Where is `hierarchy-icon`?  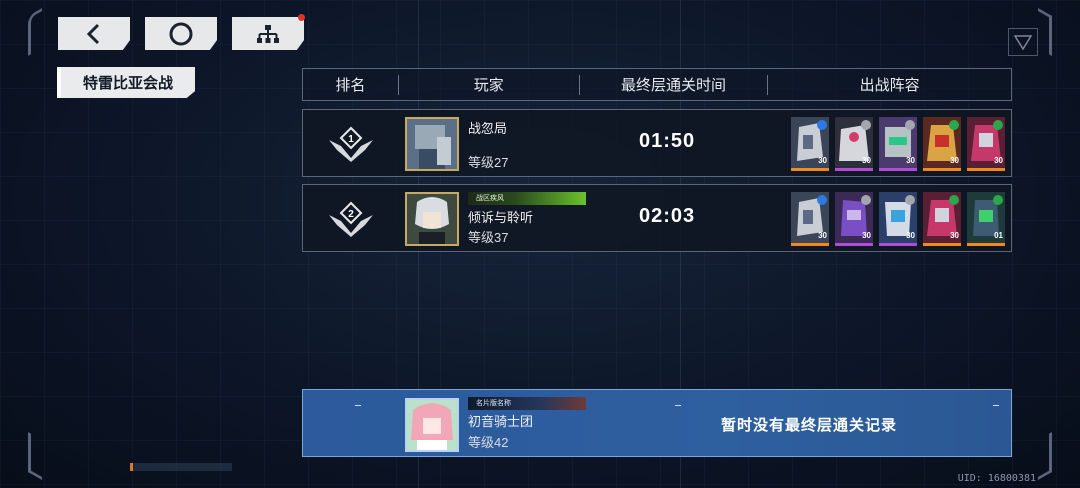
hierarchy-icon is located at coordinates (268, 33).